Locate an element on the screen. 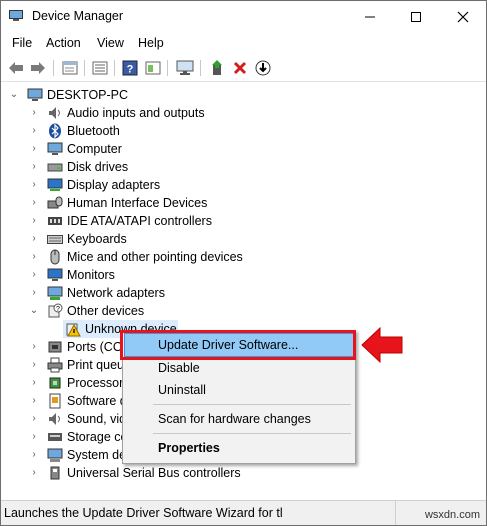 Image resolution: width=487 pixels, height=526 pixels. device-manager-app-icon is located at coordinates (16, 15).